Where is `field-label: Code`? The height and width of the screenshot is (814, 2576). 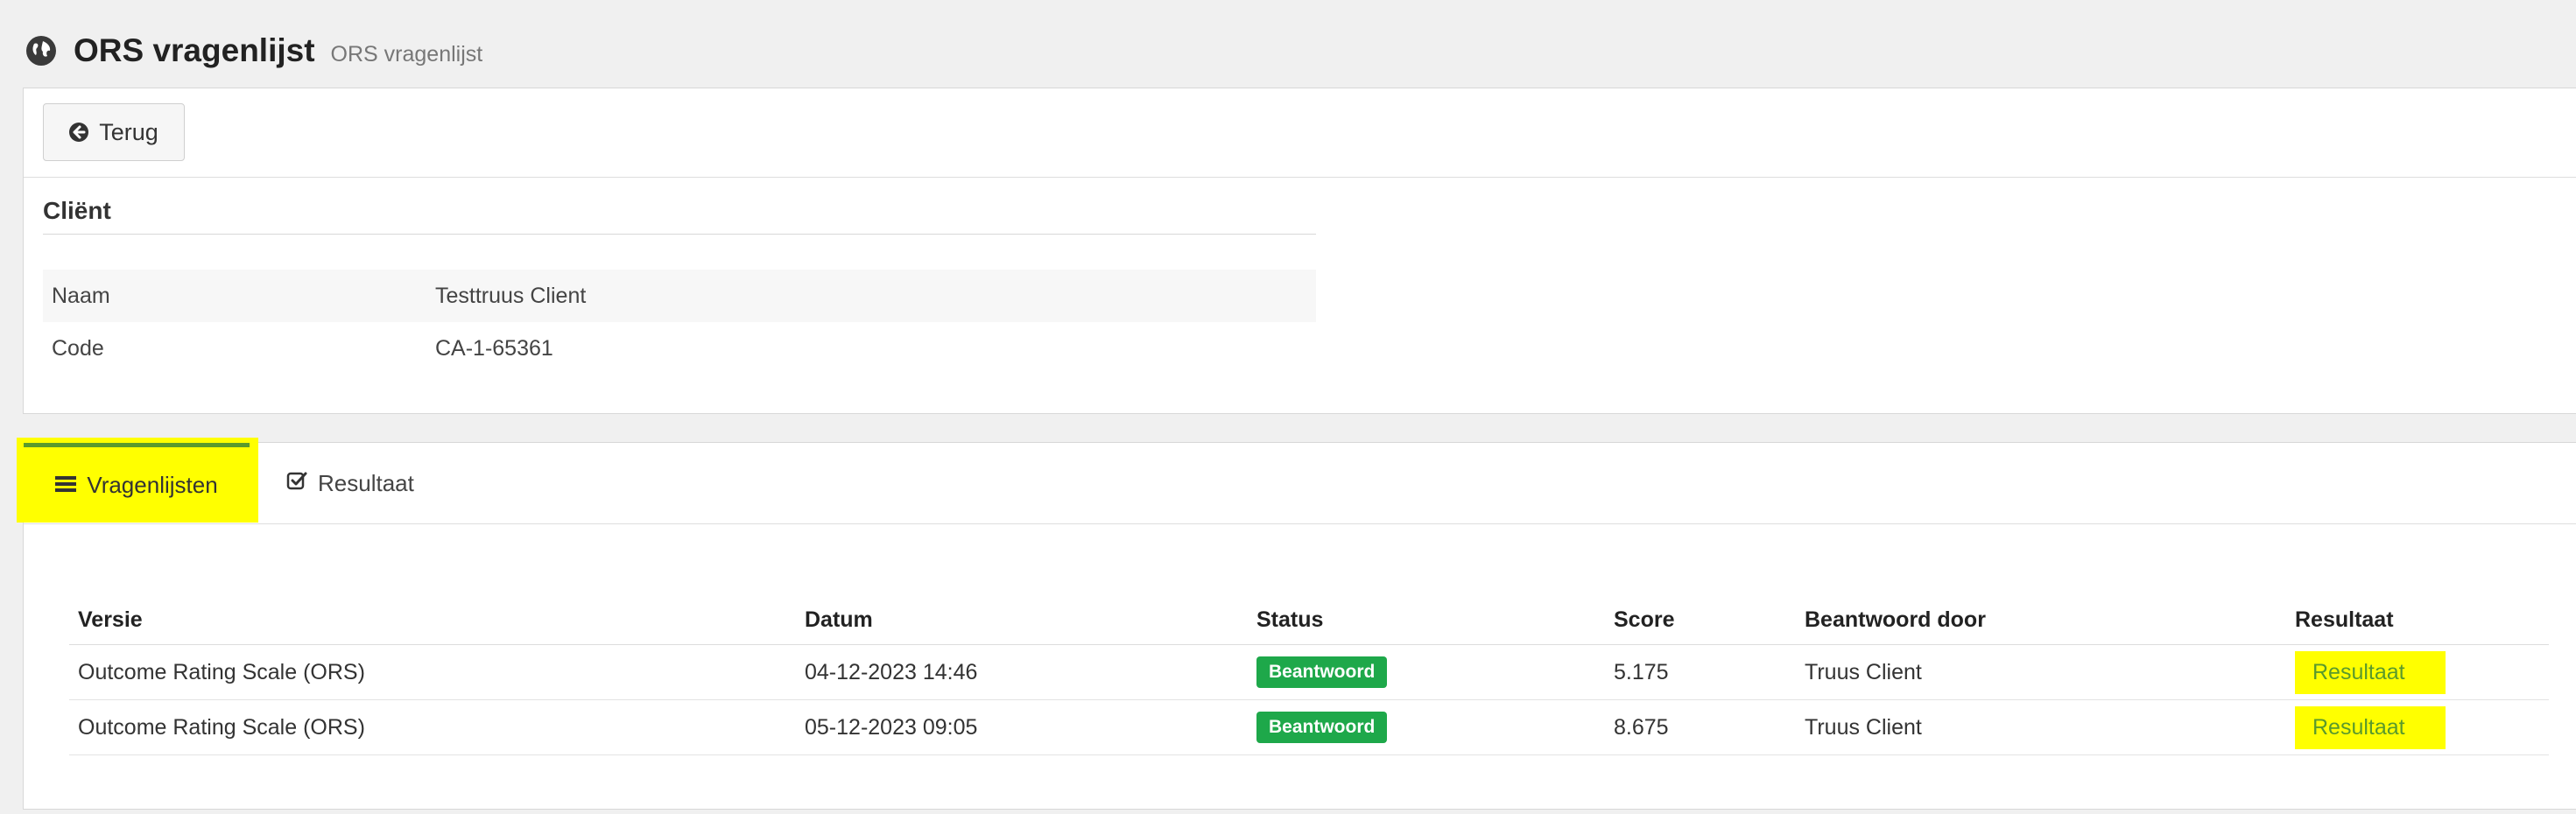
field-label: Code is located at coordinates (78, 348).